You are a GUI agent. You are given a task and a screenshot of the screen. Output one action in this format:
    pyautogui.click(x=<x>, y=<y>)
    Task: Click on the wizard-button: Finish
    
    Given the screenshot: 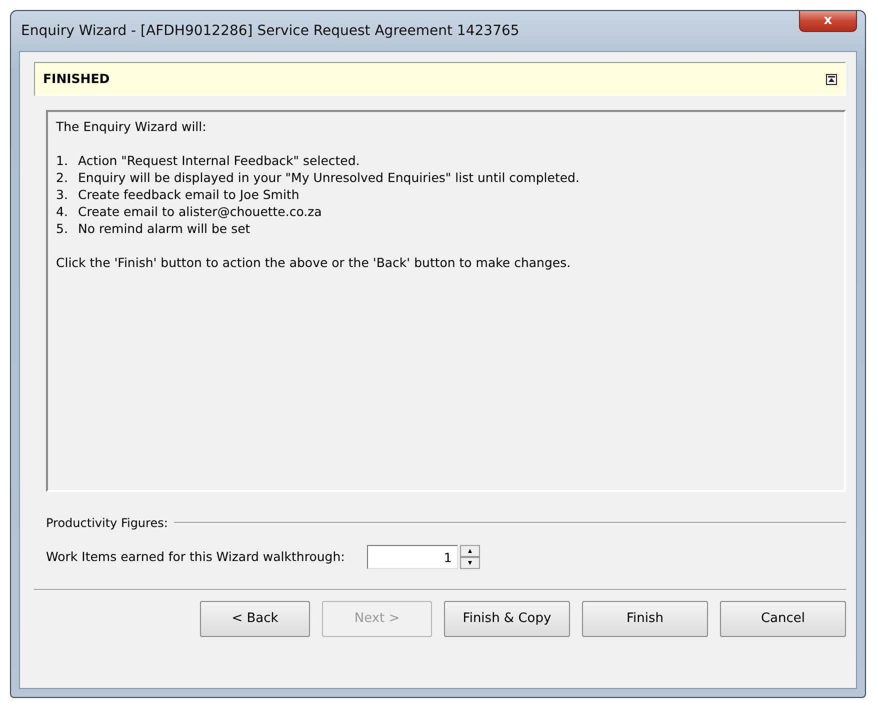 What is the action you would take?
    pyautogui.click(x=645, y=619)
    